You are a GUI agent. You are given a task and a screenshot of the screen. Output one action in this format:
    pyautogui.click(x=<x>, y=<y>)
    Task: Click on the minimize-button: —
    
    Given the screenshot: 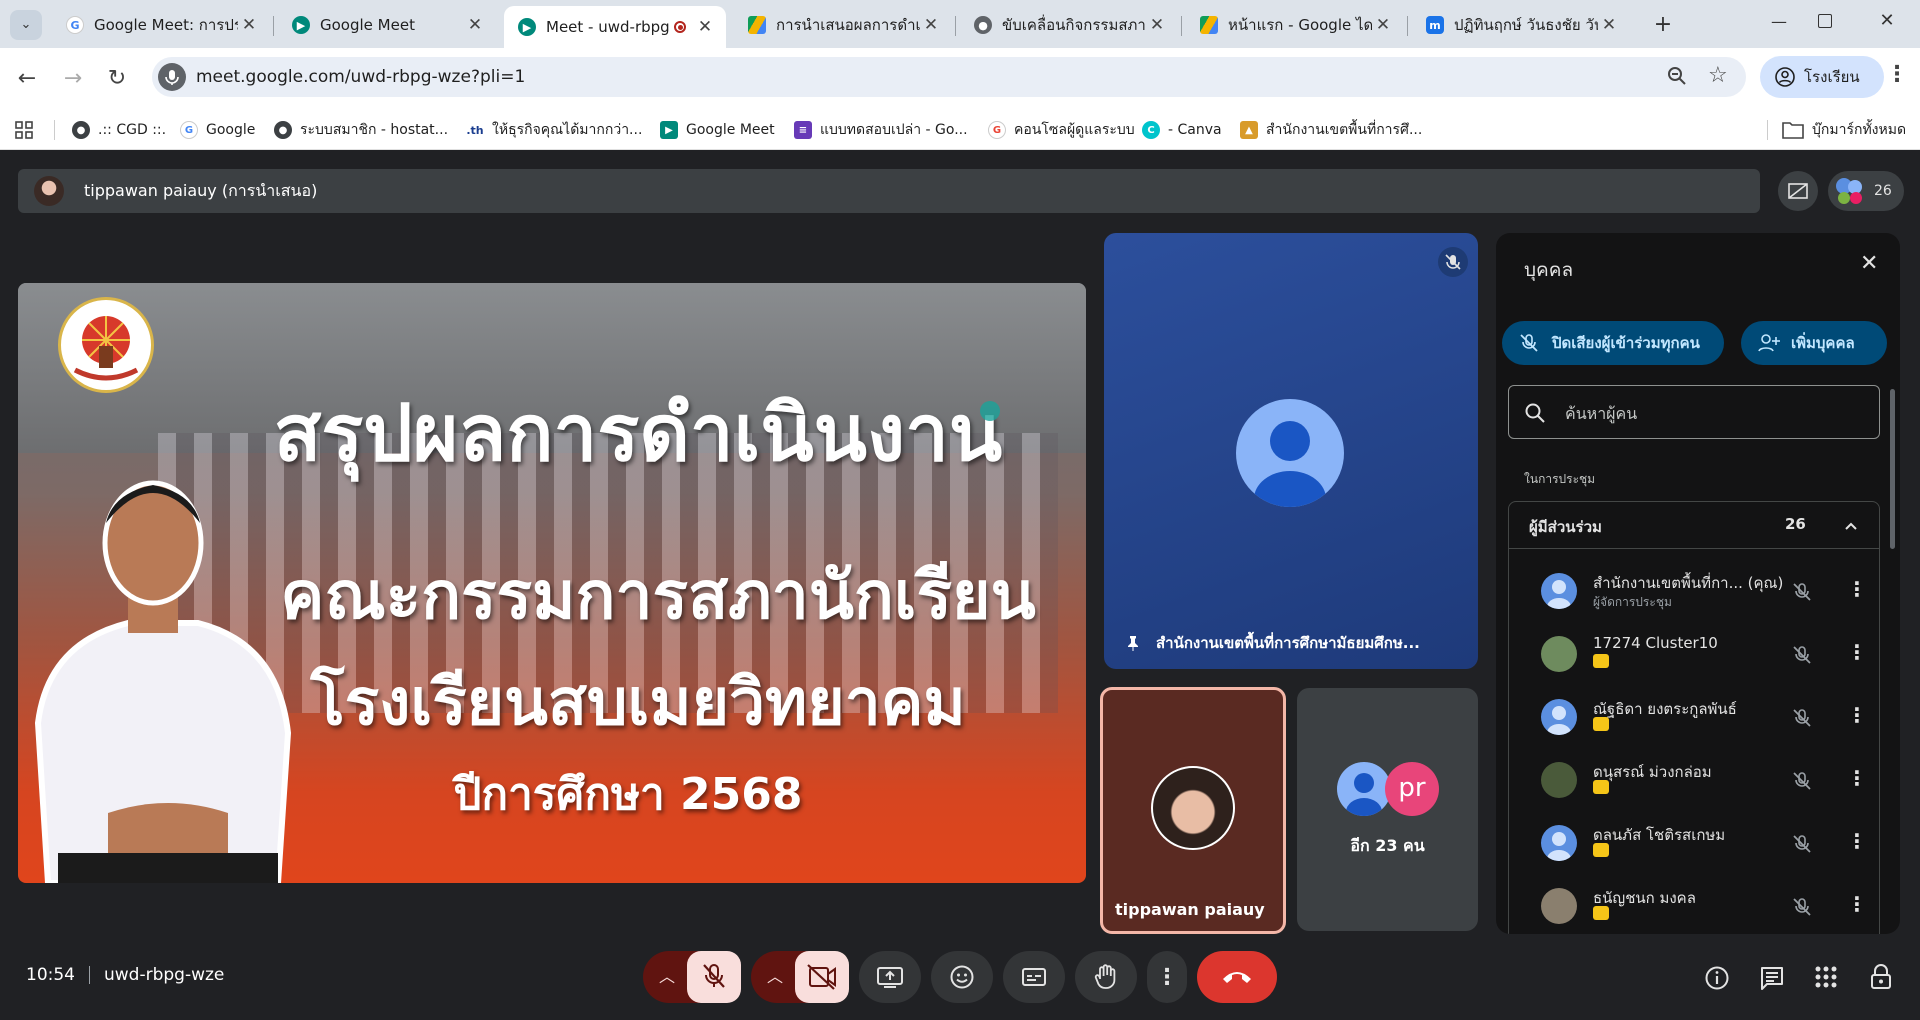 What is the action you would take?
    pyautogui.click(x=1779, y=24)
    